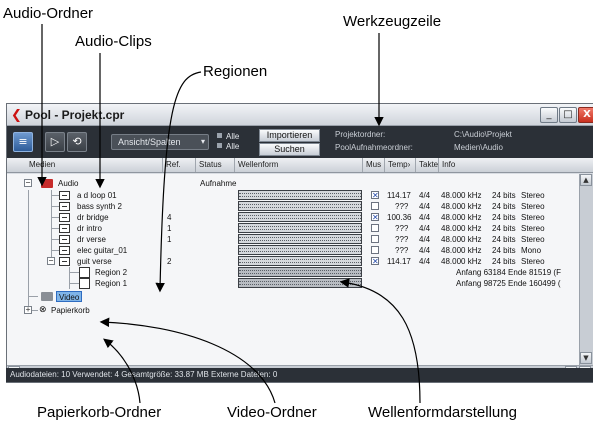  Describe the element at coordinates (586, 180) in the screenshot. I see `scroll-up-icon: ▲` at that location.